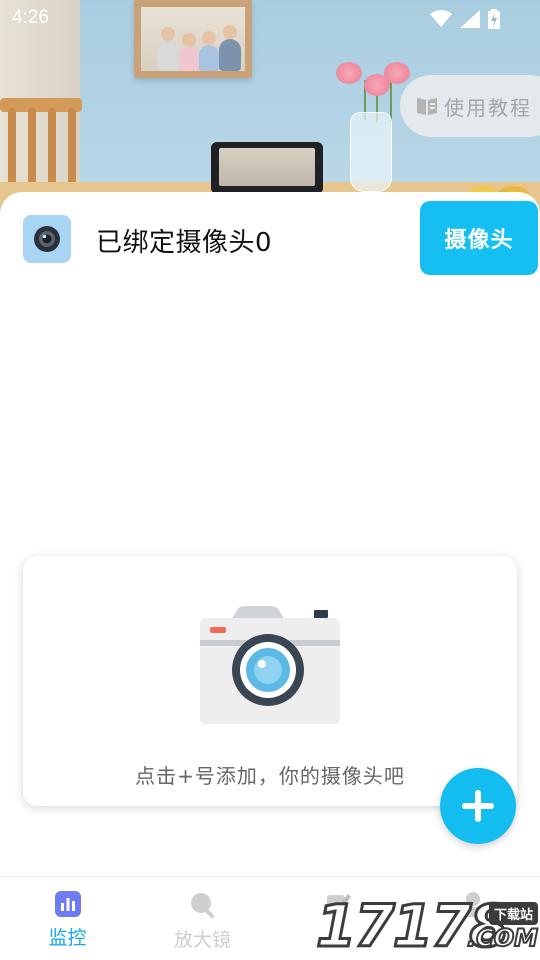 The height and width of the screenshot is (960, 540). I want to click on webcam-icon-tile, so click(47, 239).